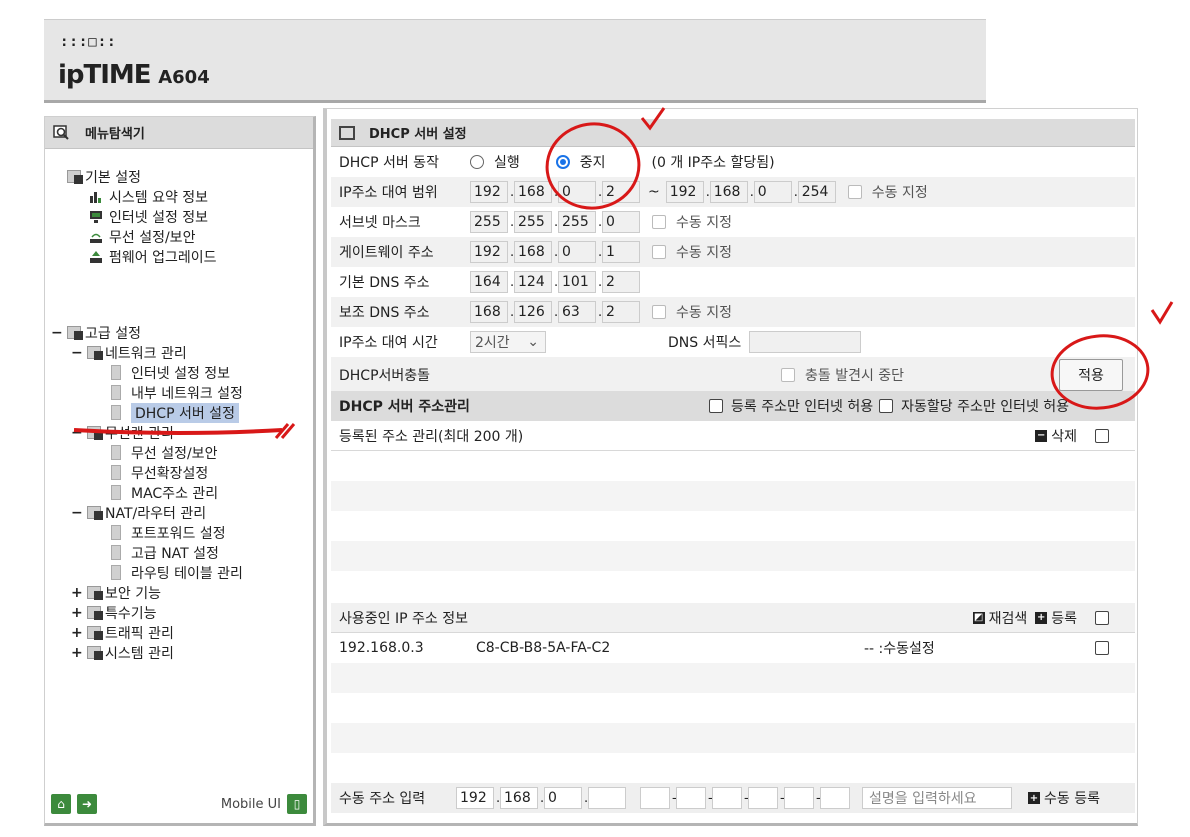 The width and height of the screenshot is (1190, 837). I want to click on minus-icon: −, so click(1041, 435).